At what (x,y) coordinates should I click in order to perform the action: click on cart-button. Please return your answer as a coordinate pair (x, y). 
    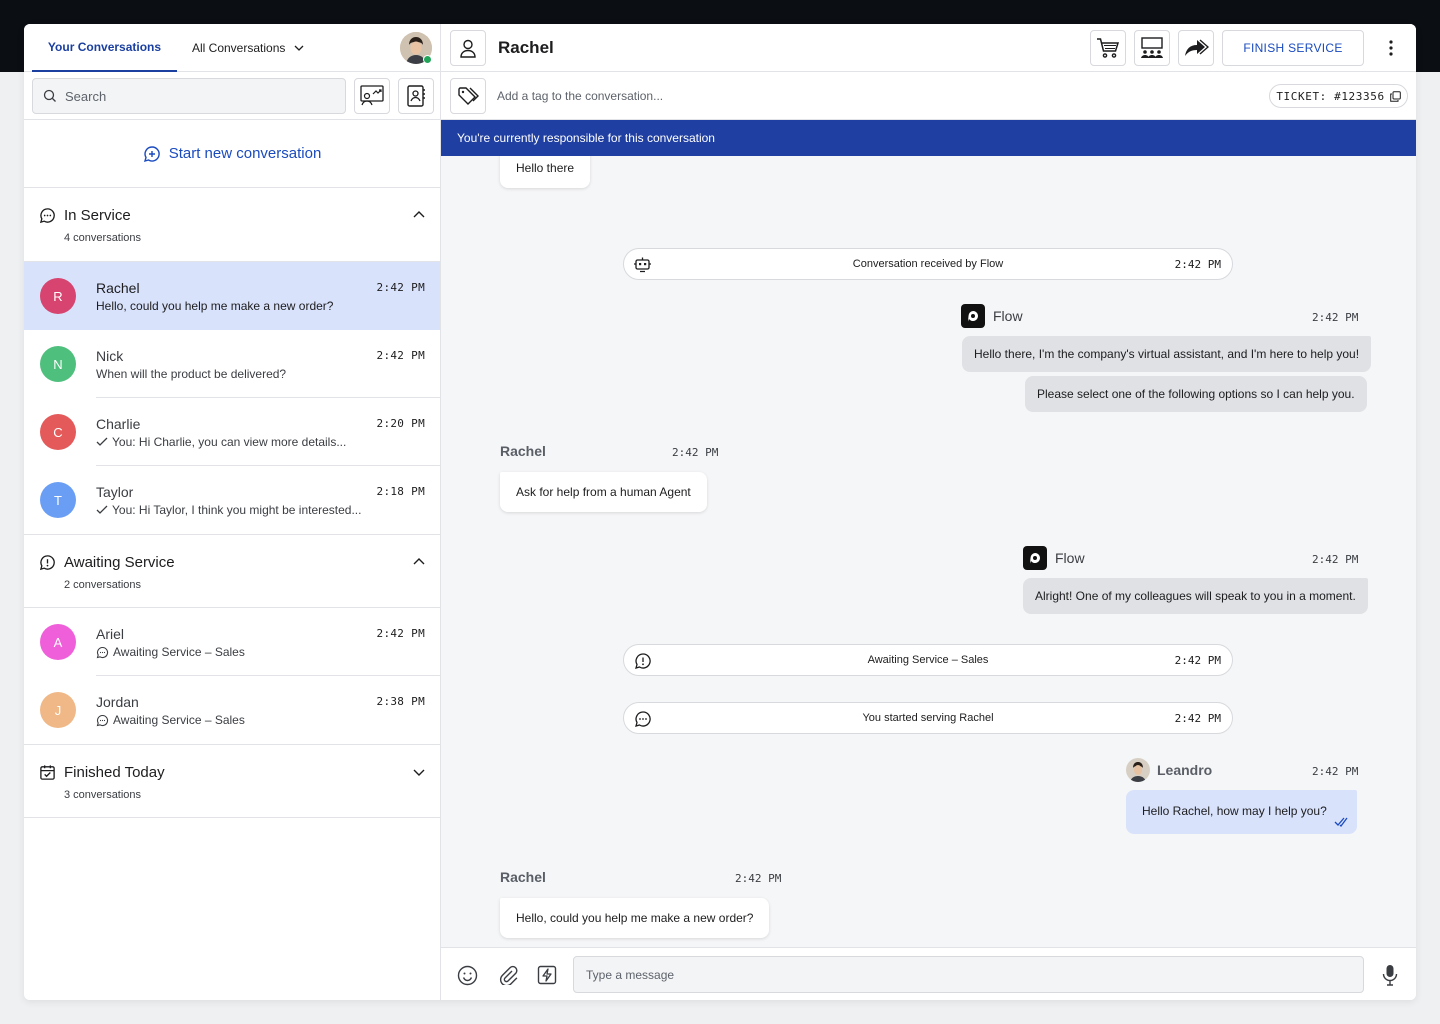
    Looking at the image, I should click on (1108, 48).